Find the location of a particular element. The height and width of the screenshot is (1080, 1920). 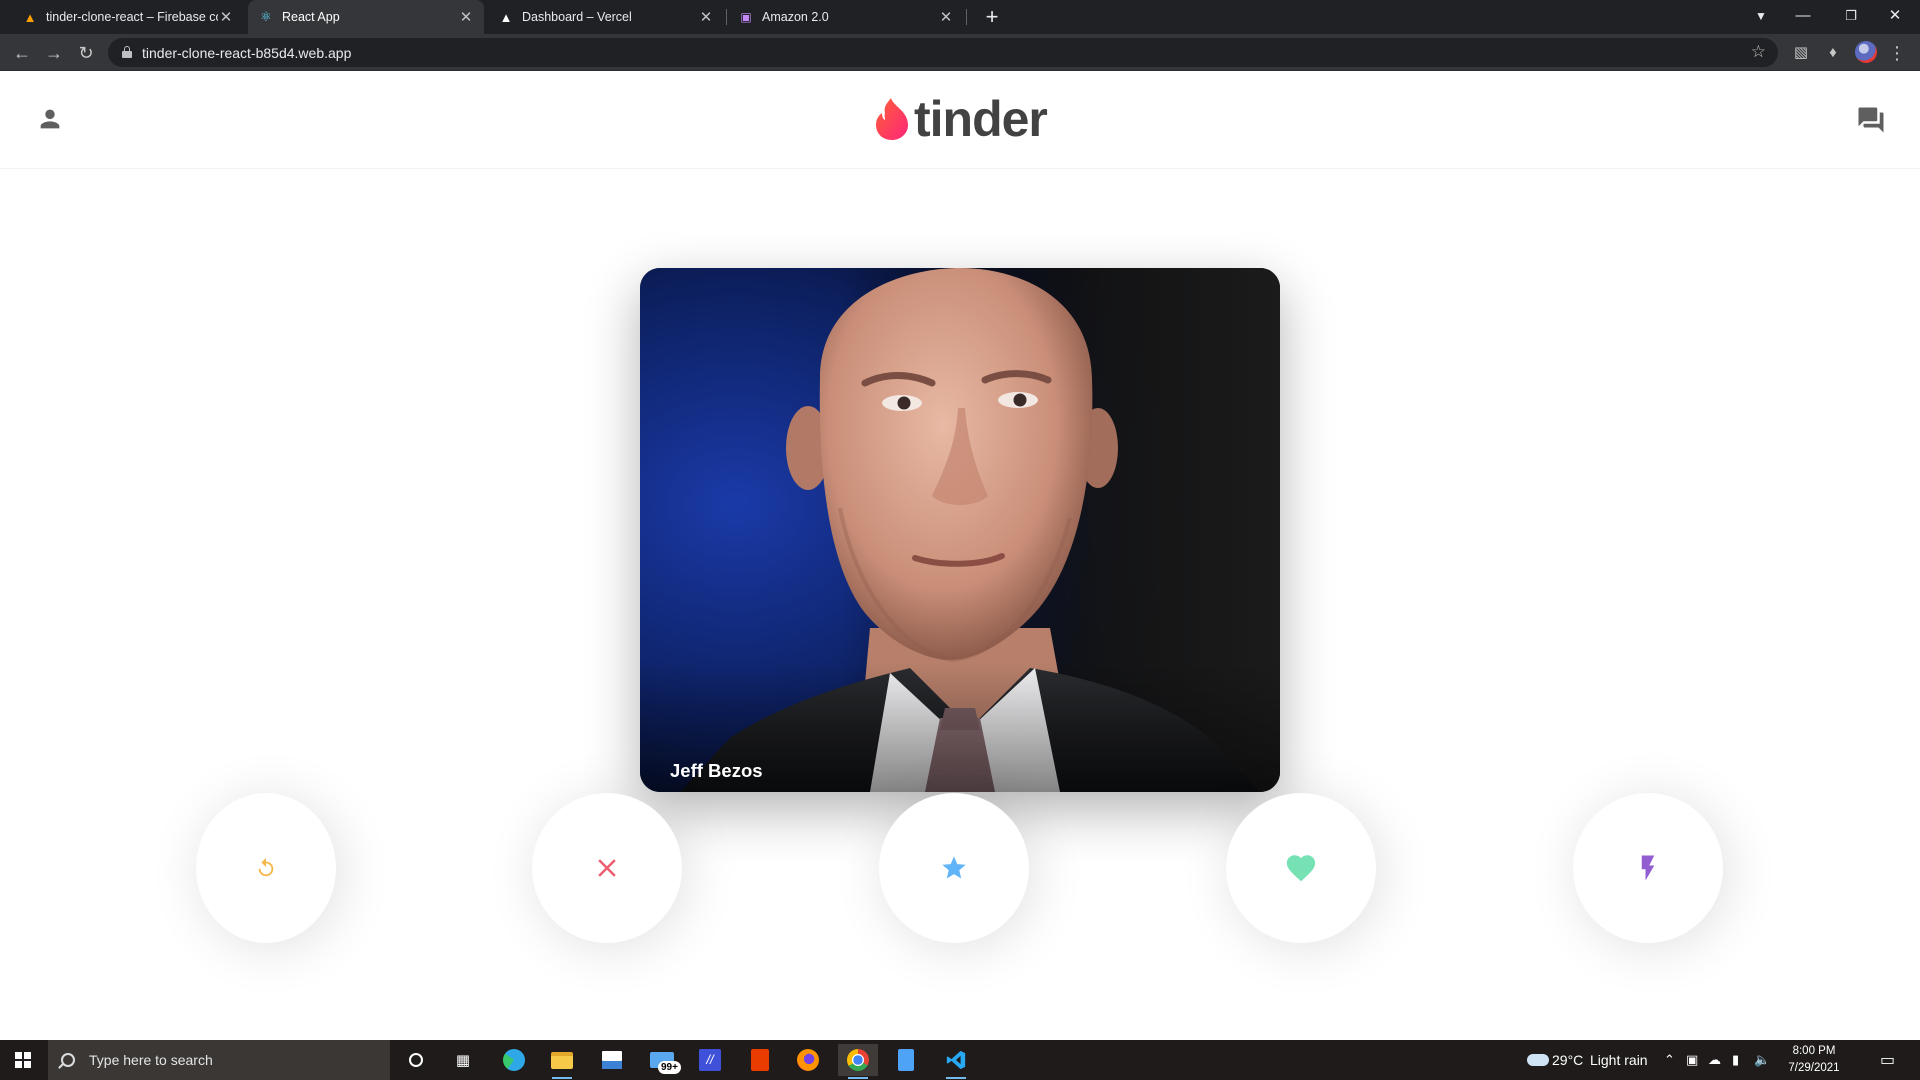

mail-icon: 99+ is located at coordinates (662, 1060).